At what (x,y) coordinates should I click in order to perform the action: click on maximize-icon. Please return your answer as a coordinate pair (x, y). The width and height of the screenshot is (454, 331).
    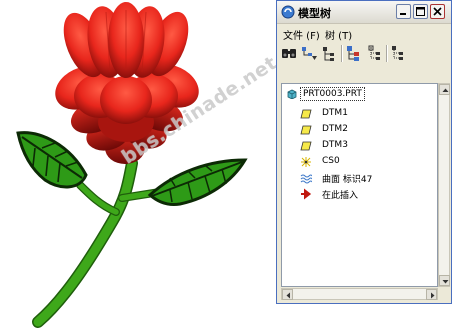
    Looking at the image, I should click on (420, 11).